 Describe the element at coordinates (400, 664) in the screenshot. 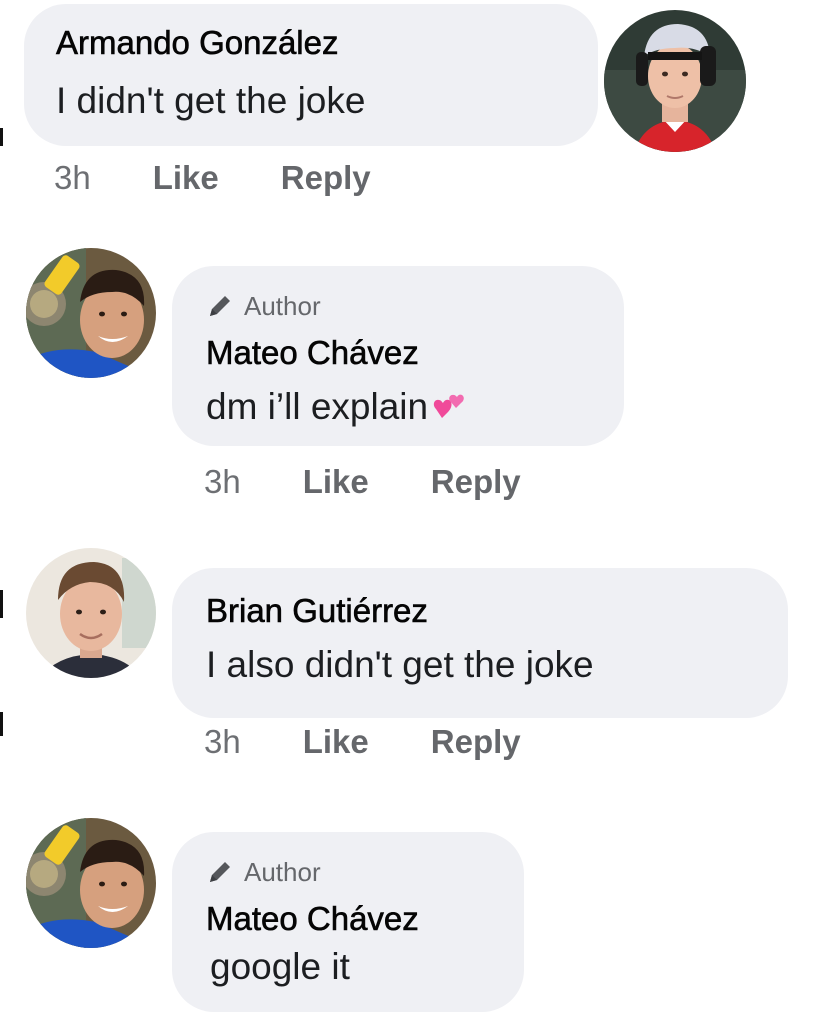

I see `comment-text: I also didn't get the joke` at that location.